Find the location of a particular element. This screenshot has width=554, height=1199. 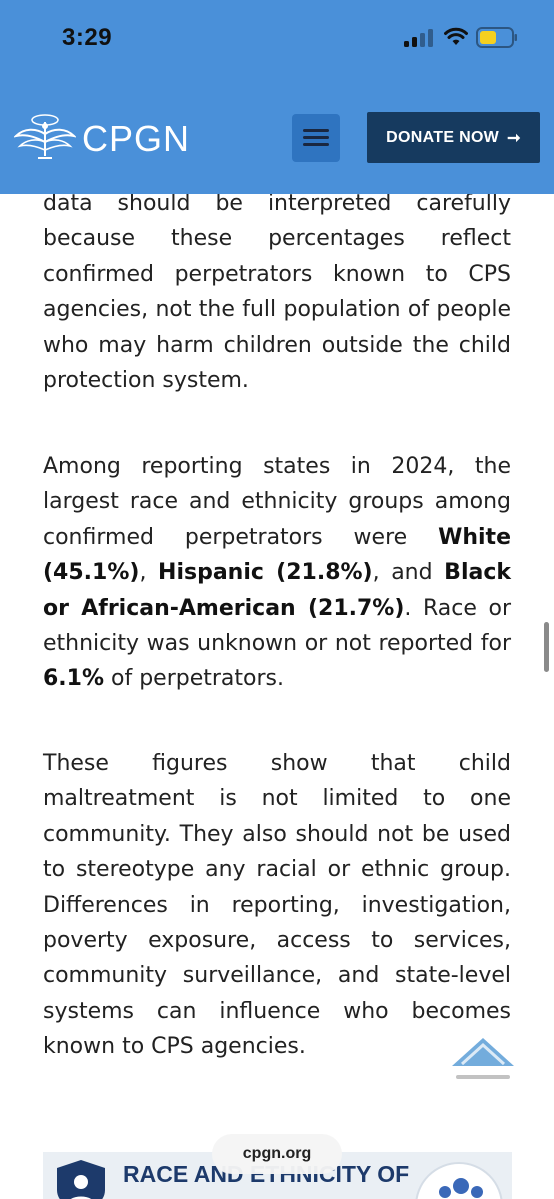

battery-icon is located at coordinates (496, 37).